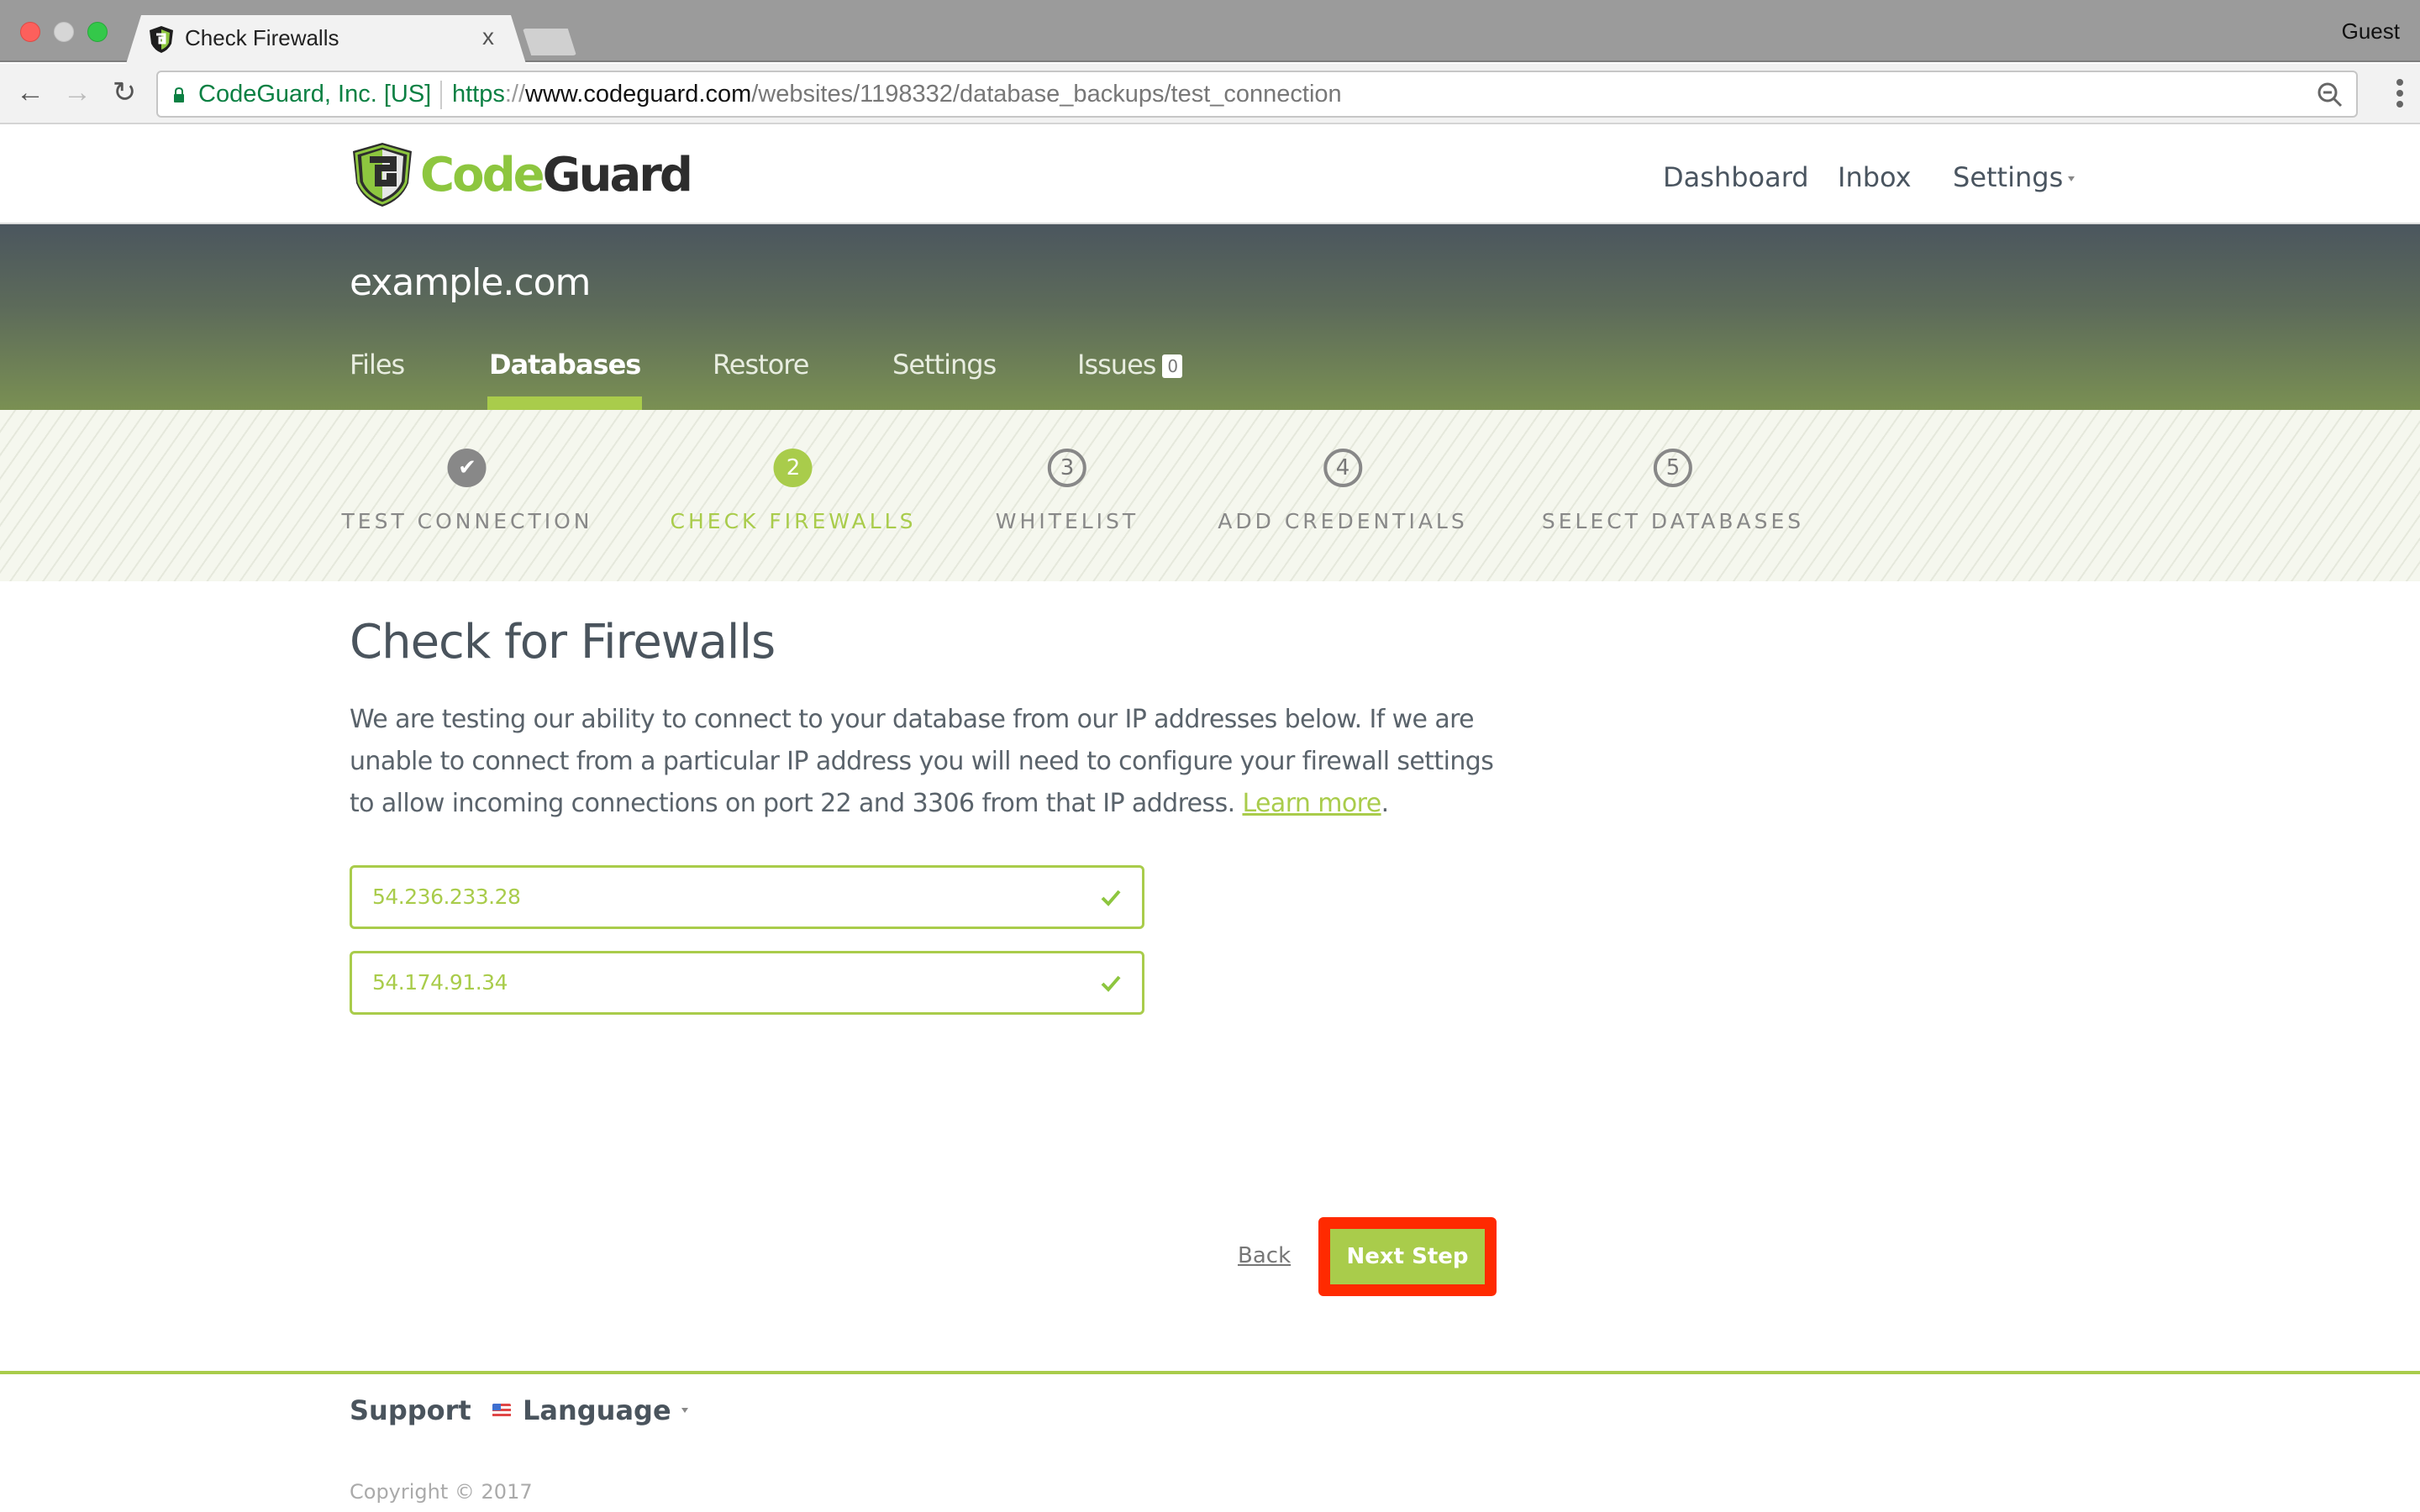 Image resolution: width=2420 pixels, height=1512 pixels. What do you see at coordinates (1210, 175) in the screenshot?
I see `site-header: CodeGuard Dashboard Inbox Settings` at bounding box center [1210, 175].